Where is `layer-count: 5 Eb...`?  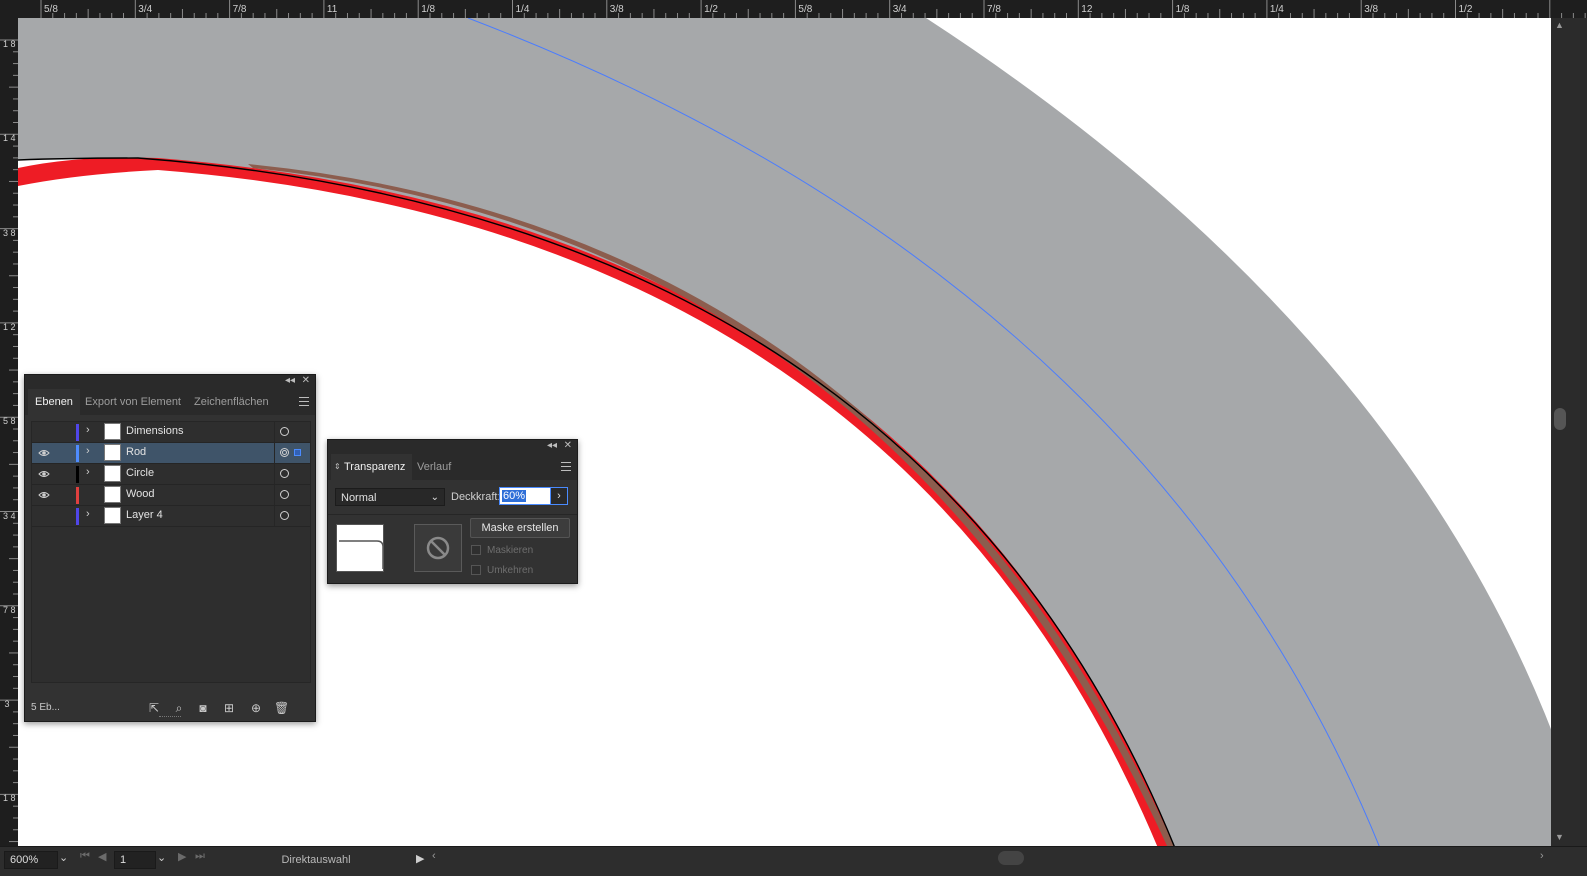 layer-count: 5 Eb... is located at coordinates (45, 707).